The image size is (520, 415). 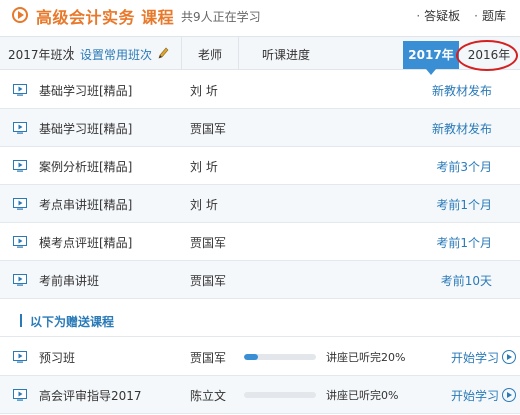 What do you see at coordinates (260, 242) in the screenshot?
I see `course-row: 模考点评班[精品] 贾国军 考前1个月` at bounding box center [260, 242].